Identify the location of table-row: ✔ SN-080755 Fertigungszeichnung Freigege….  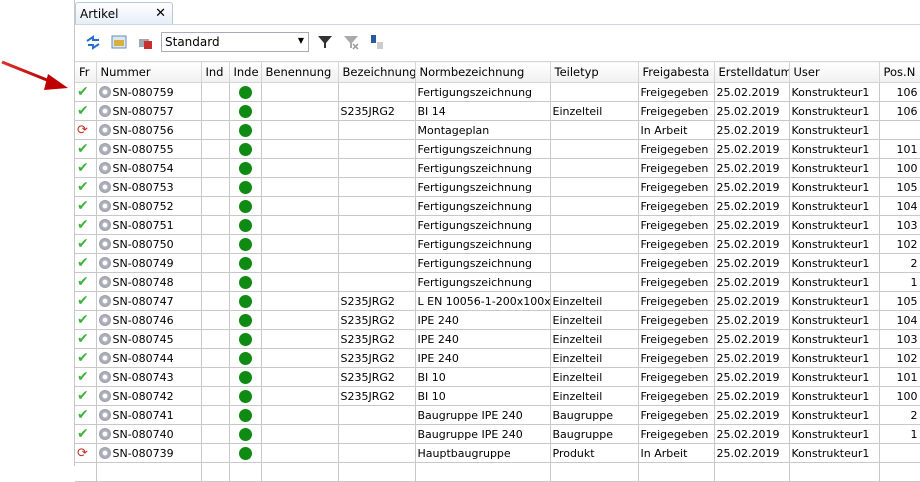
(497, 149).